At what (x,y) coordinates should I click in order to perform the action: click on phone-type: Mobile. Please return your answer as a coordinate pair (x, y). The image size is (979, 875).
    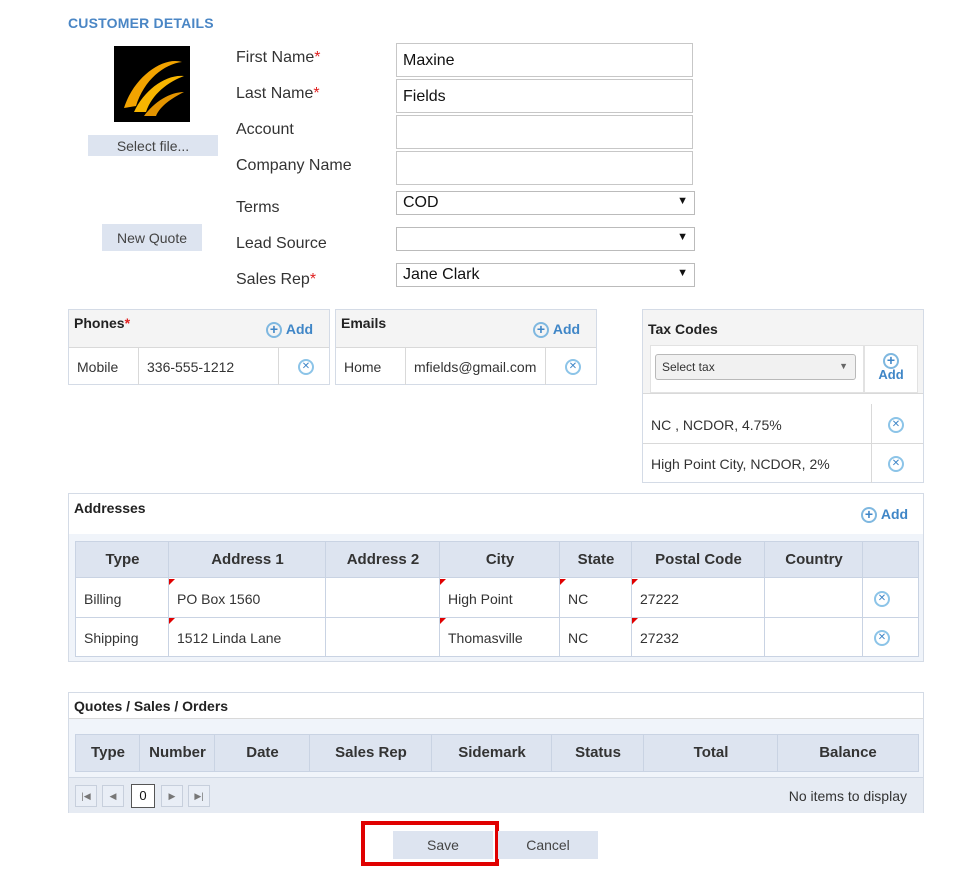
    Looking at the image, I should click on (98, 367).